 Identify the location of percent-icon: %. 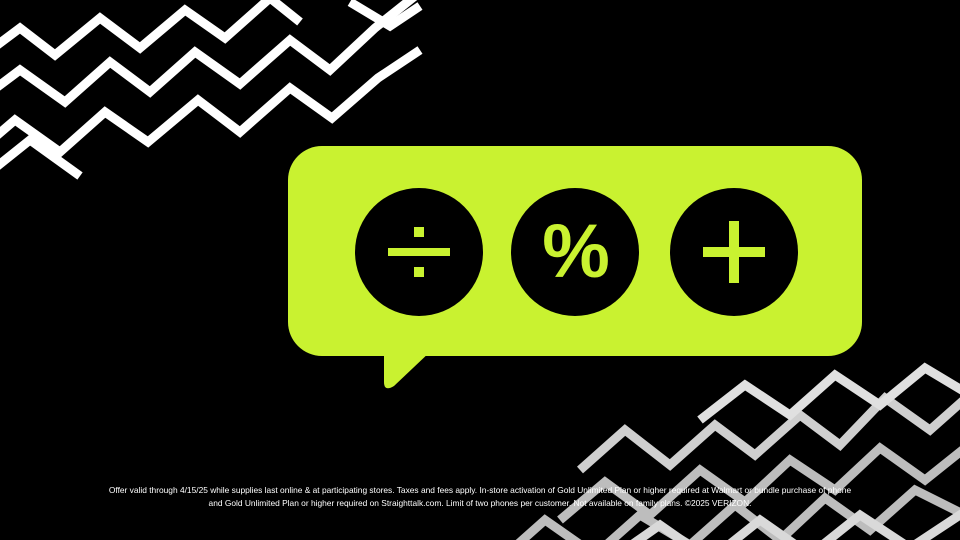
(575, 252).